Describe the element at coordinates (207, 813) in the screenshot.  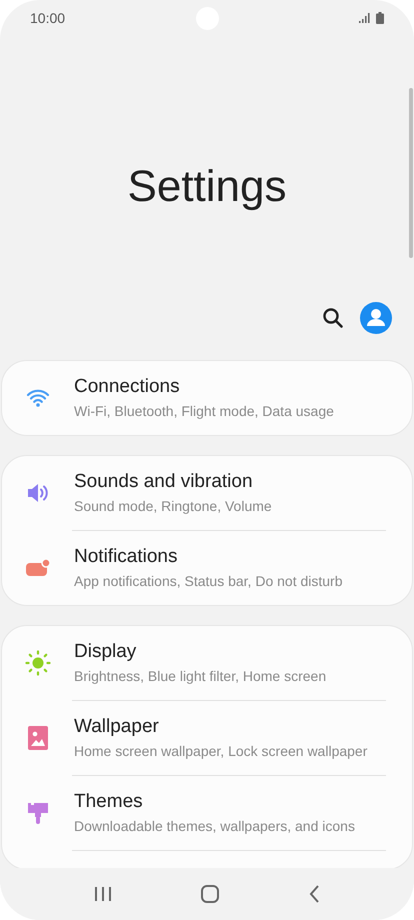
I see `settings-item: Themes Downloadable themes, wallpapers, and icons` at that location.